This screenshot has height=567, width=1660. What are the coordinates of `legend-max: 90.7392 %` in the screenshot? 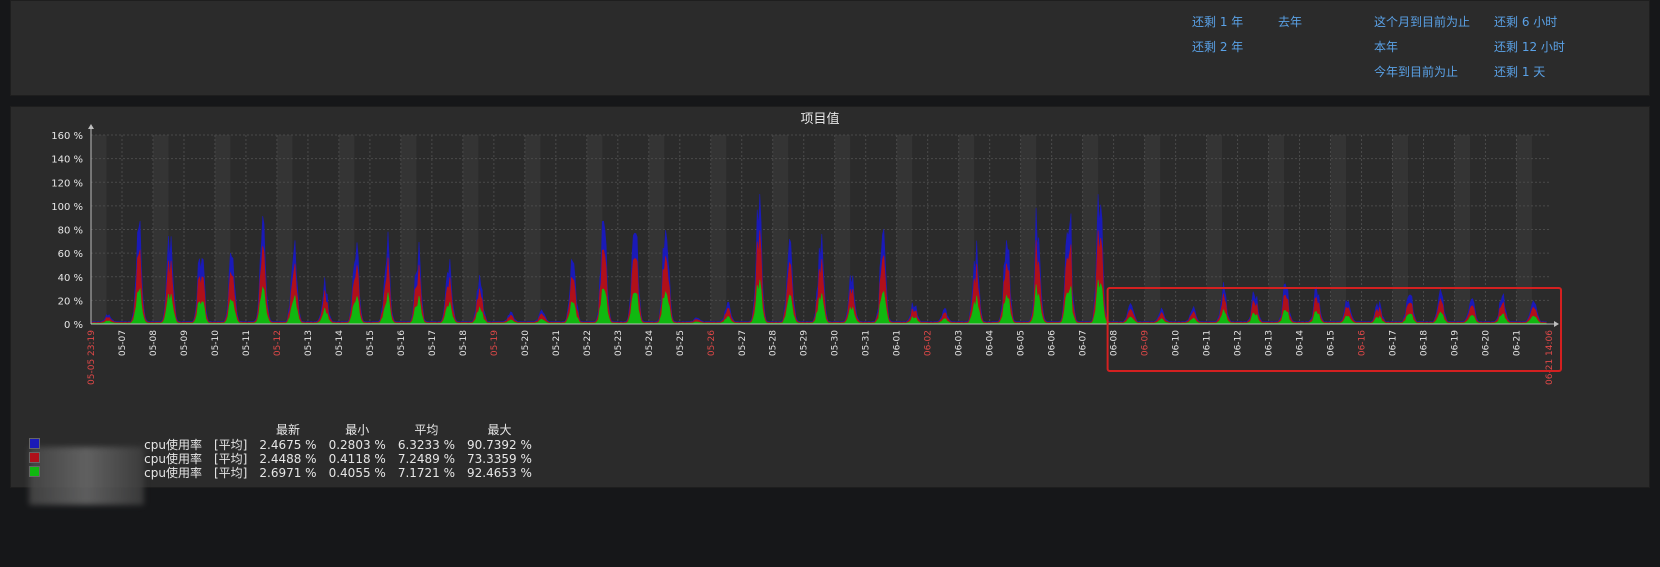 It's located at (499, 445).